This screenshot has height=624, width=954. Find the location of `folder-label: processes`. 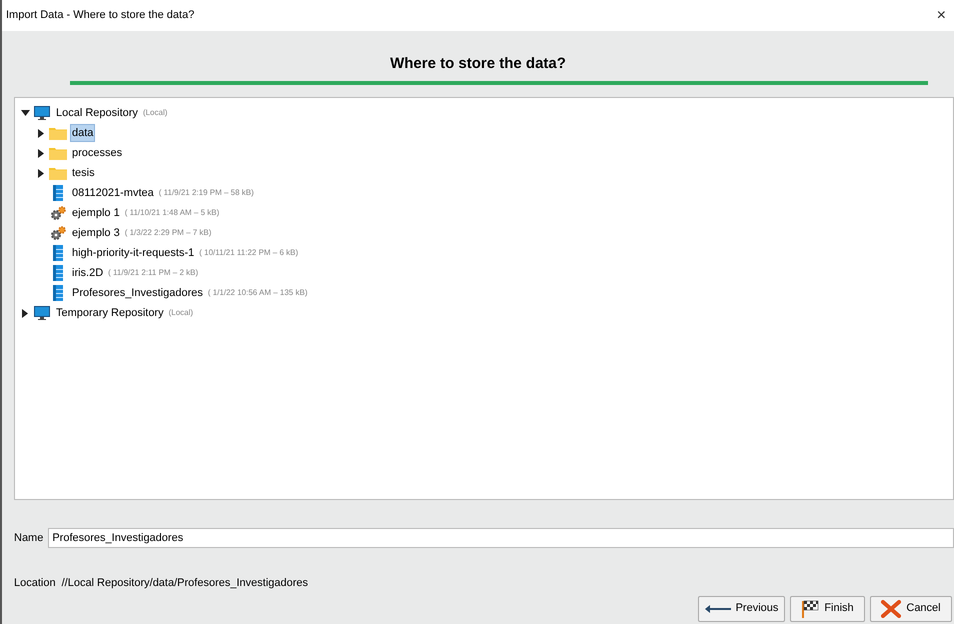

folder-label: processes is located at coordinates (97, 153).